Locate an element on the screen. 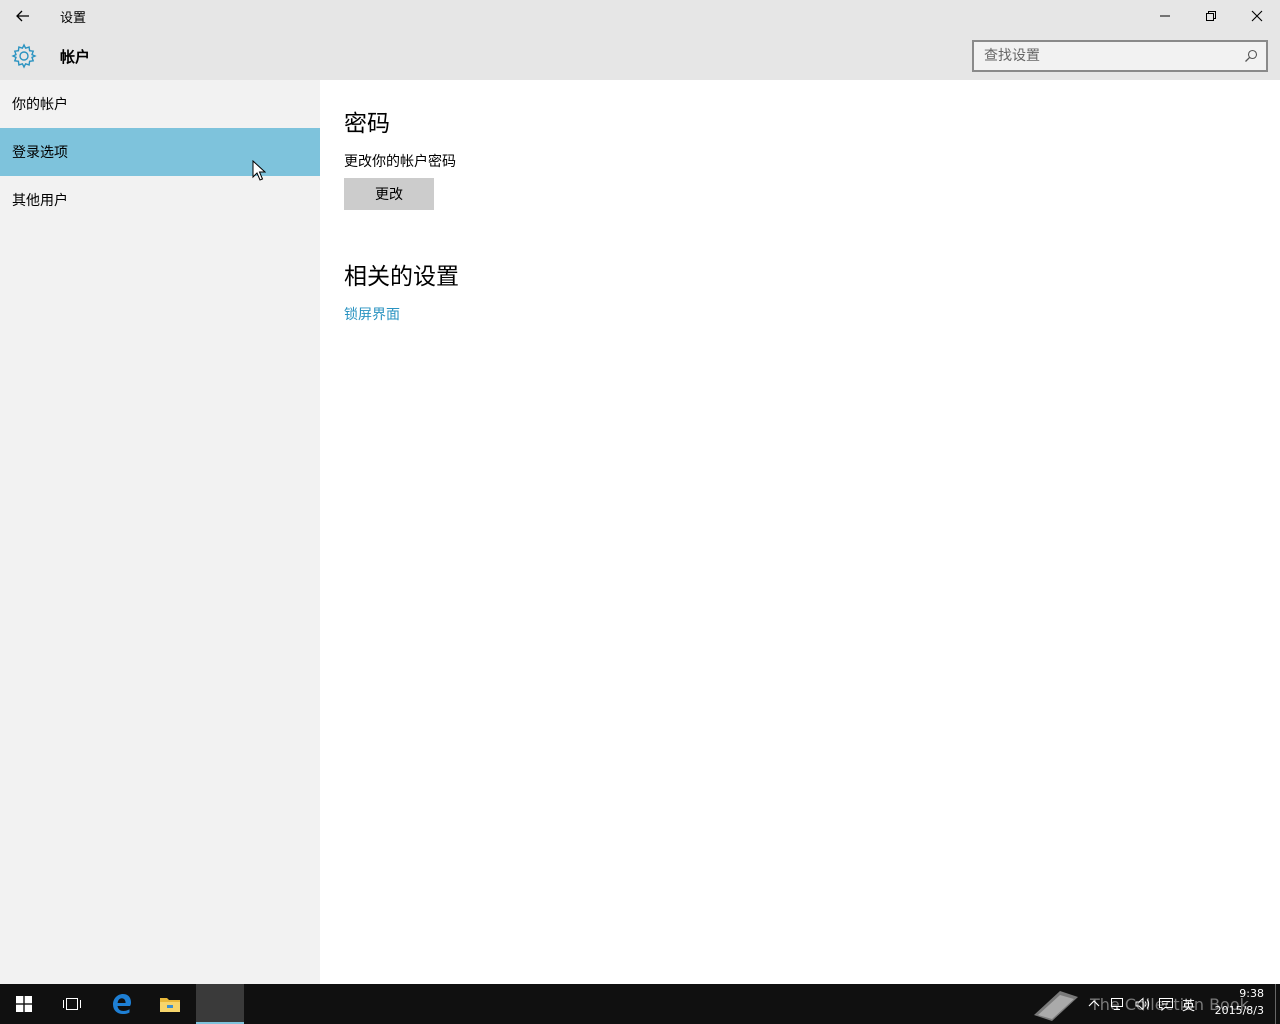 This screenshot has width=1280, height=1024. lock-screen-link: 锁屏界面 is located at coordinates (372, 314).